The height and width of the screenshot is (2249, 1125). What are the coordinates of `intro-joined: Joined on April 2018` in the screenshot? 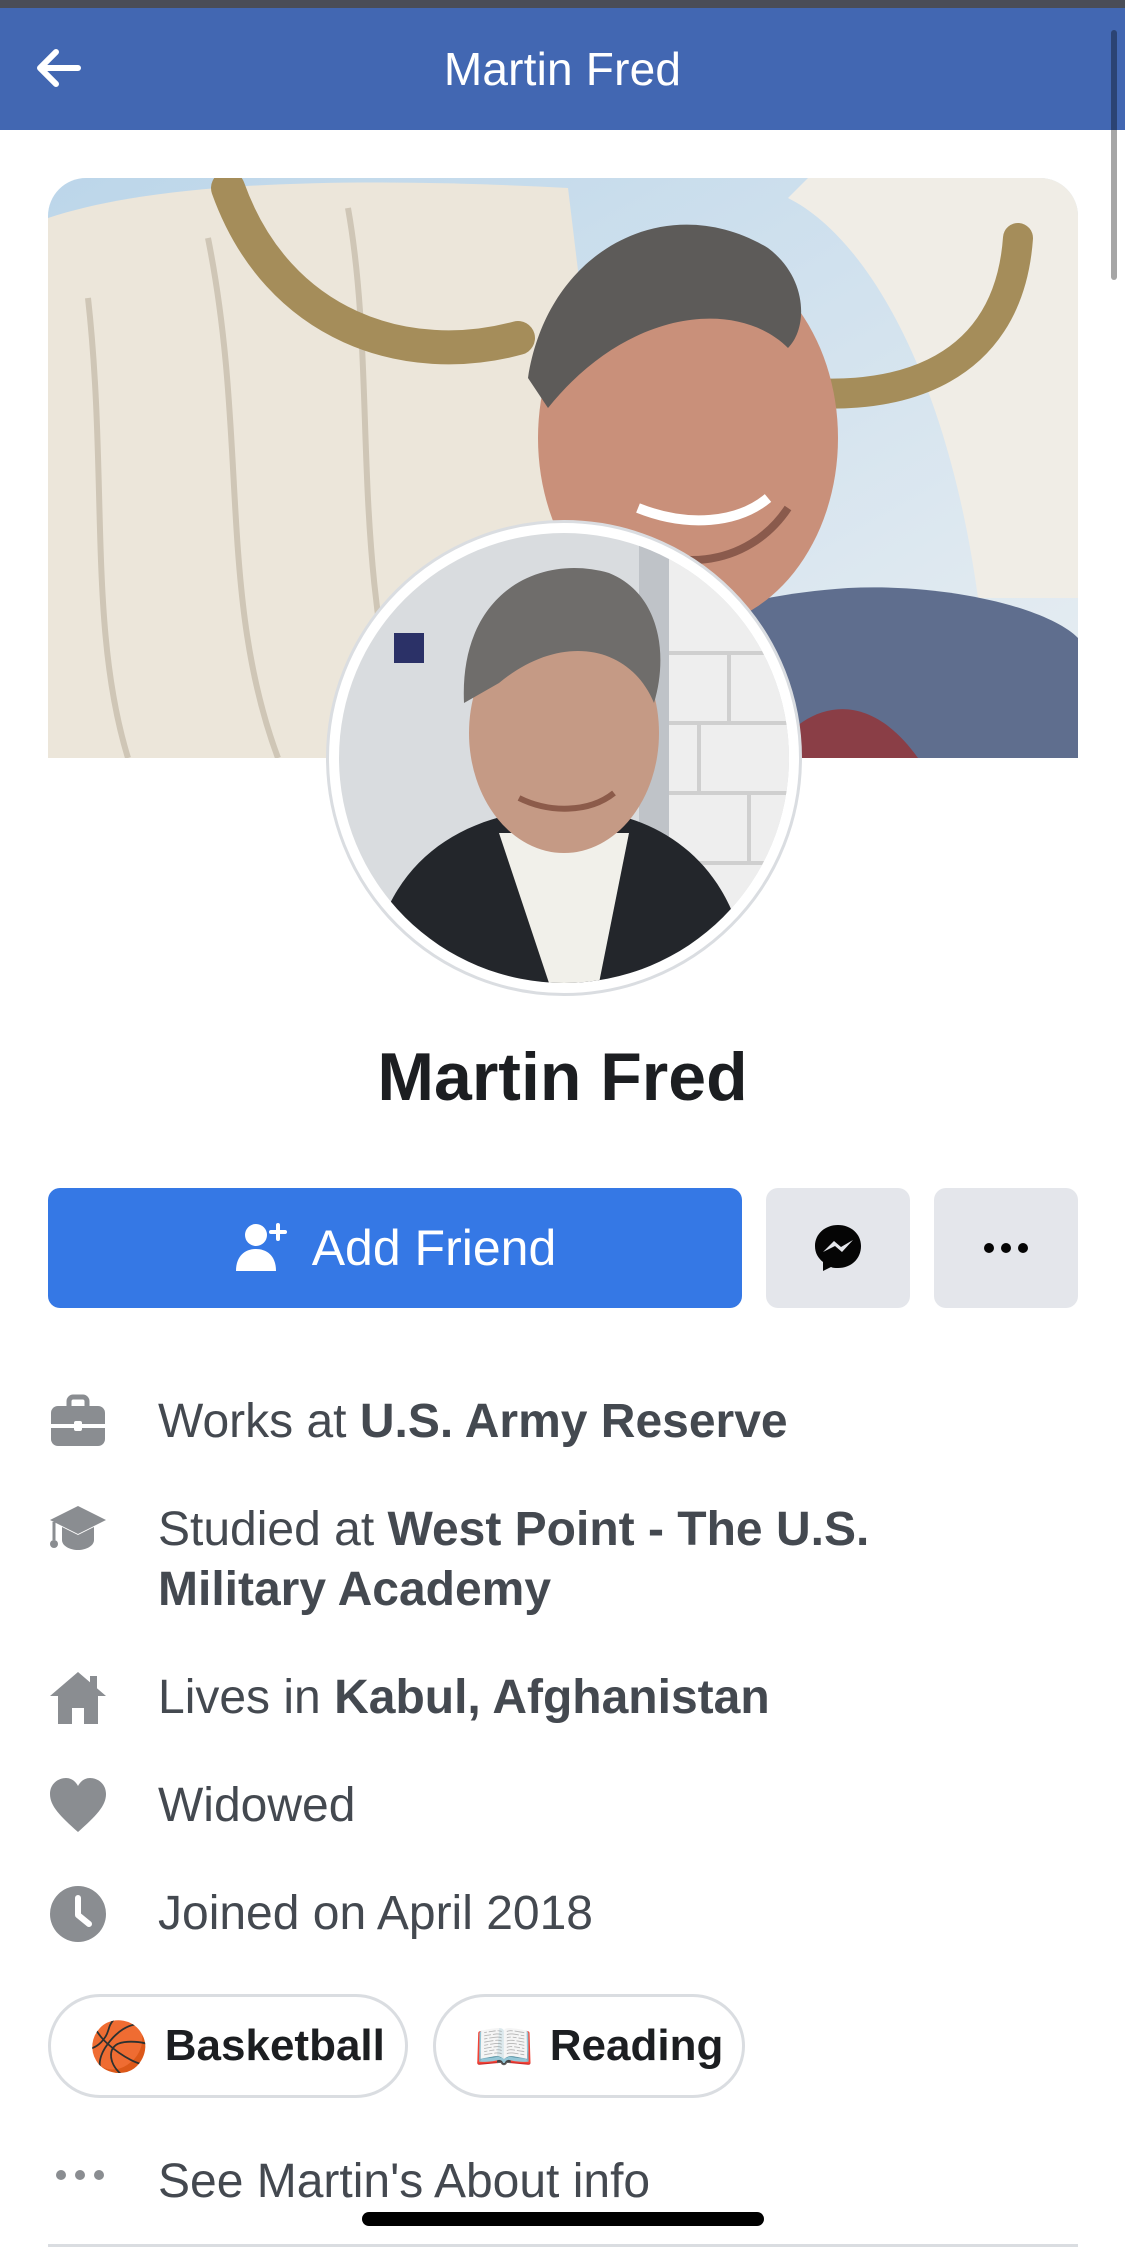 It's located at (563, 1914).